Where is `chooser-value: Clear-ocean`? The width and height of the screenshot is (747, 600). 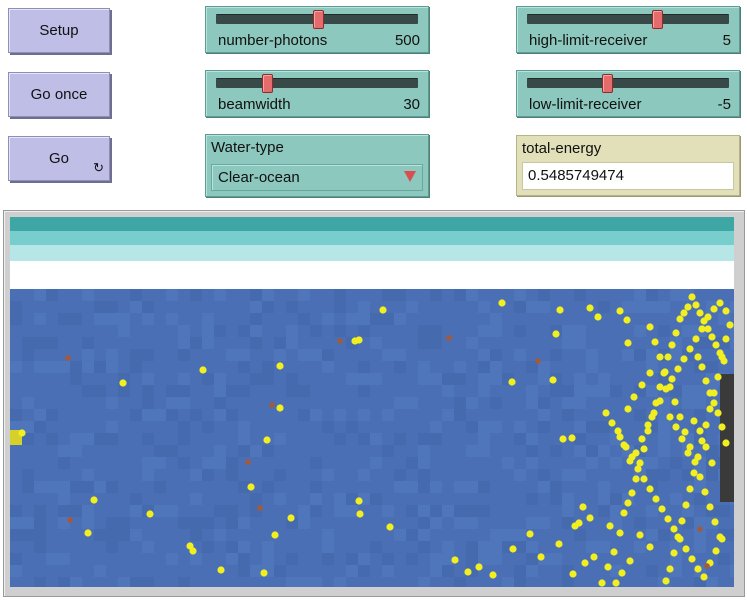
chooser-value: Clear-ocean is located at coordinates (259, 177).